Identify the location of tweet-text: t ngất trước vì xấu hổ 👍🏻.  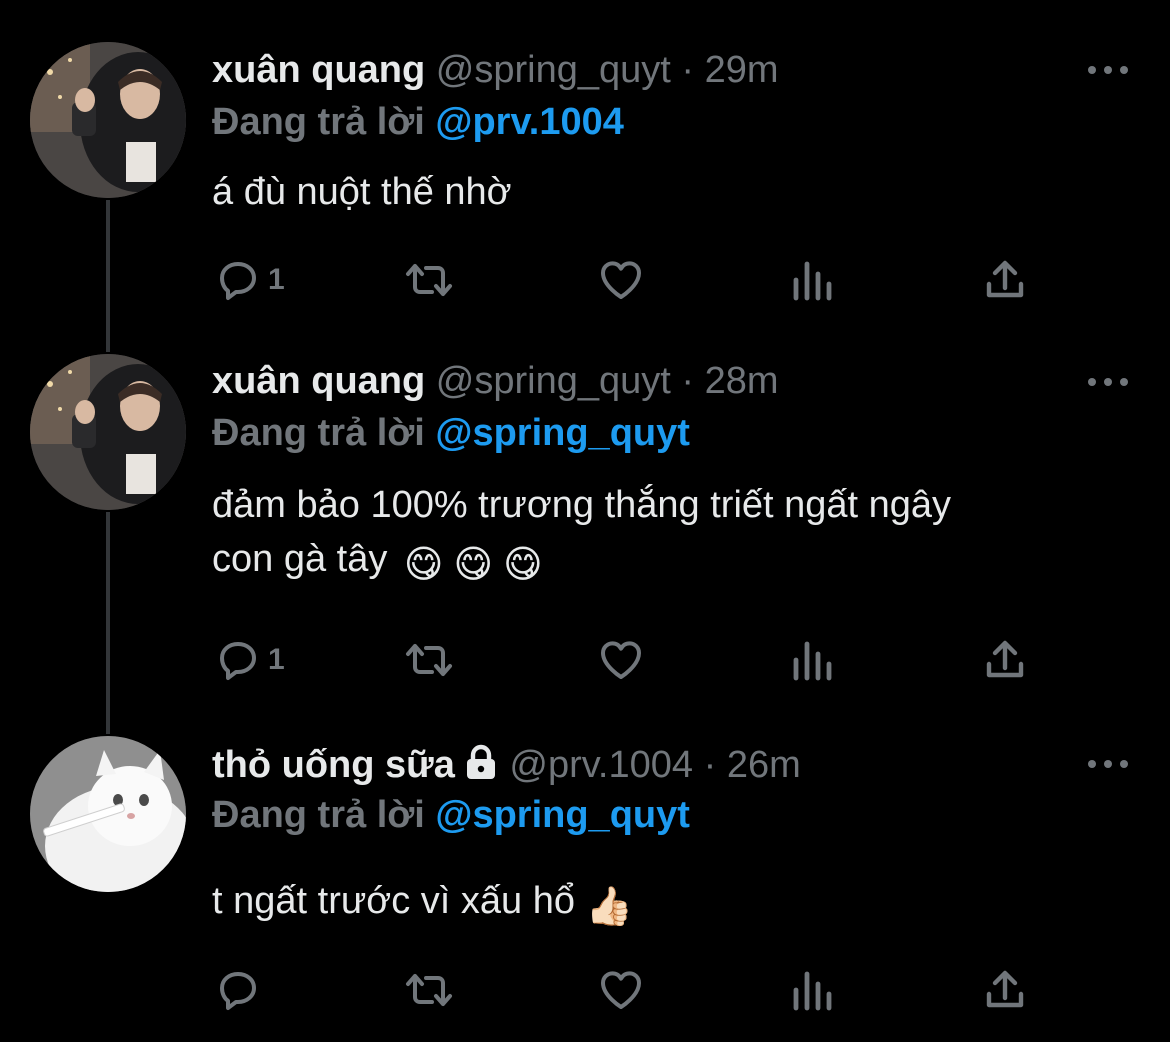
(672, 904).